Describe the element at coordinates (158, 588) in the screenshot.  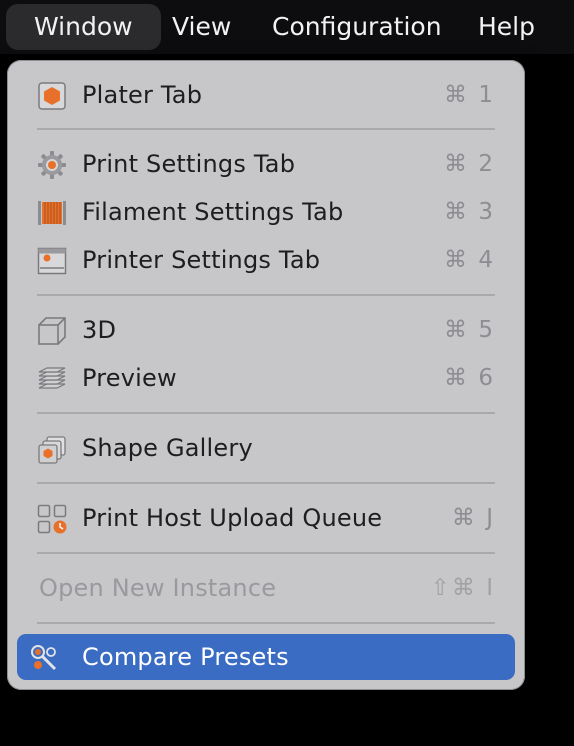
I see `menu-item-label: Open New Instance` at that location.